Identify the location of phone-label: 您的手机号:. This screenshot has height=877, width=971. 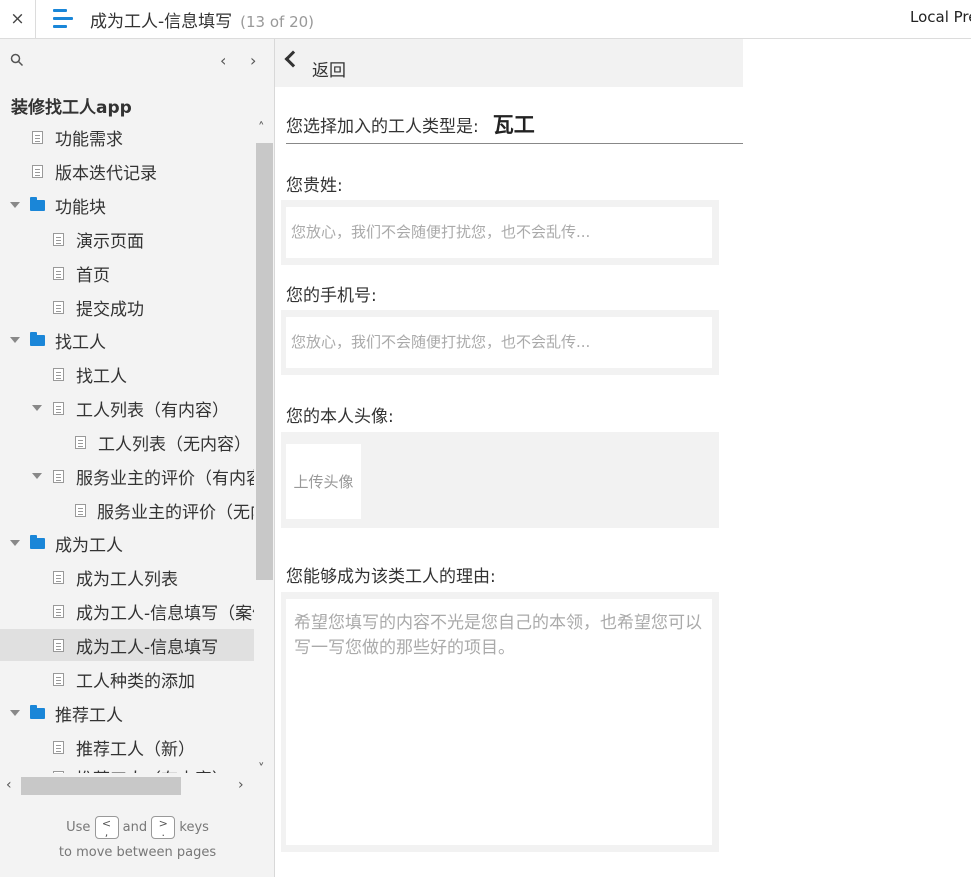
(331, 296).